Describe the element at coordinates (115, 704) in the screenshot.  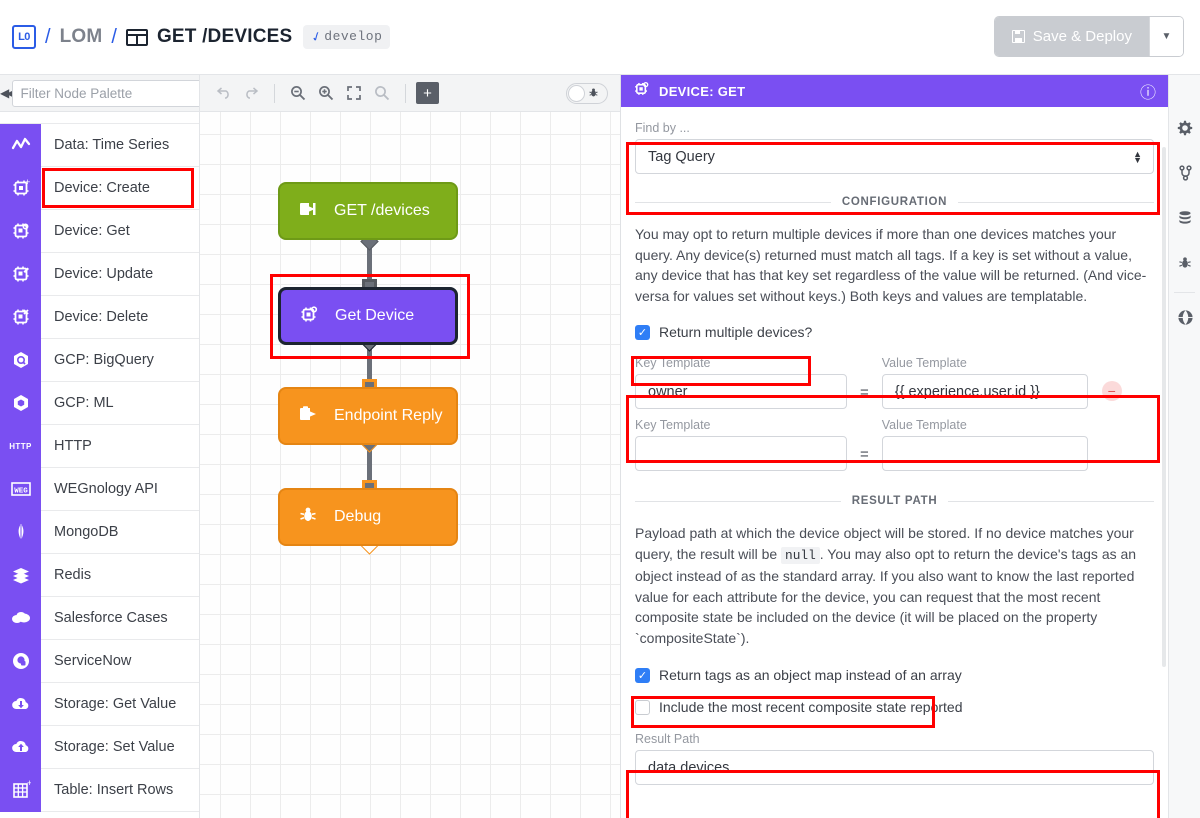
I see `list-item-label: Storage: Get Value` at that location.